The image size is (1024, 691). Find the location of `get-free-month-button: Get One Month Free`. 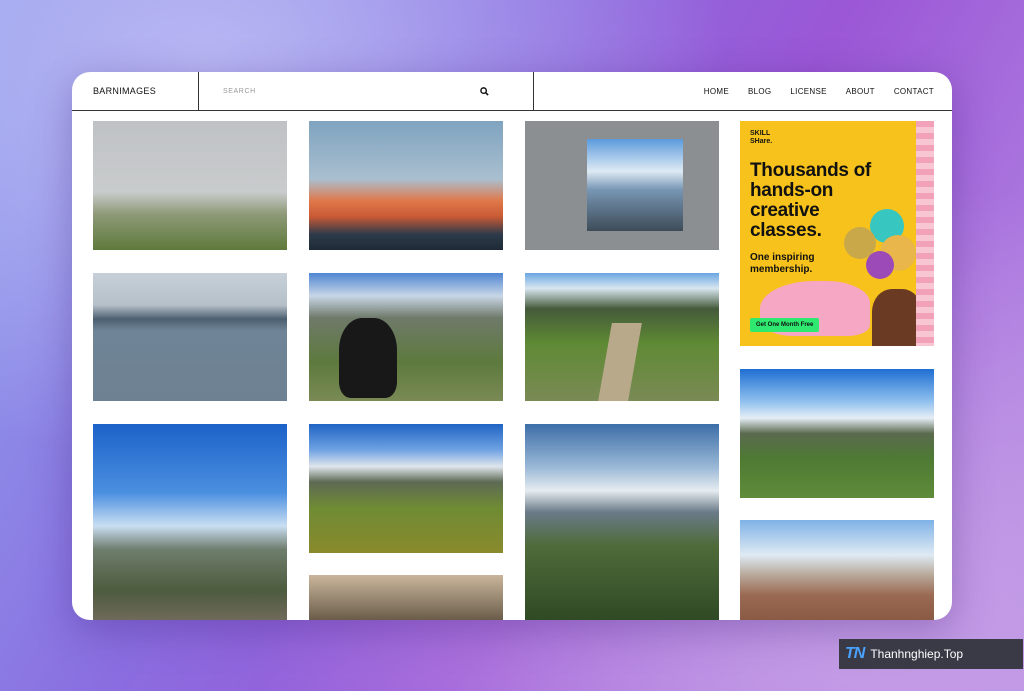

get-free-month-button: Get One Month Free is located at coordinates (785, 325).